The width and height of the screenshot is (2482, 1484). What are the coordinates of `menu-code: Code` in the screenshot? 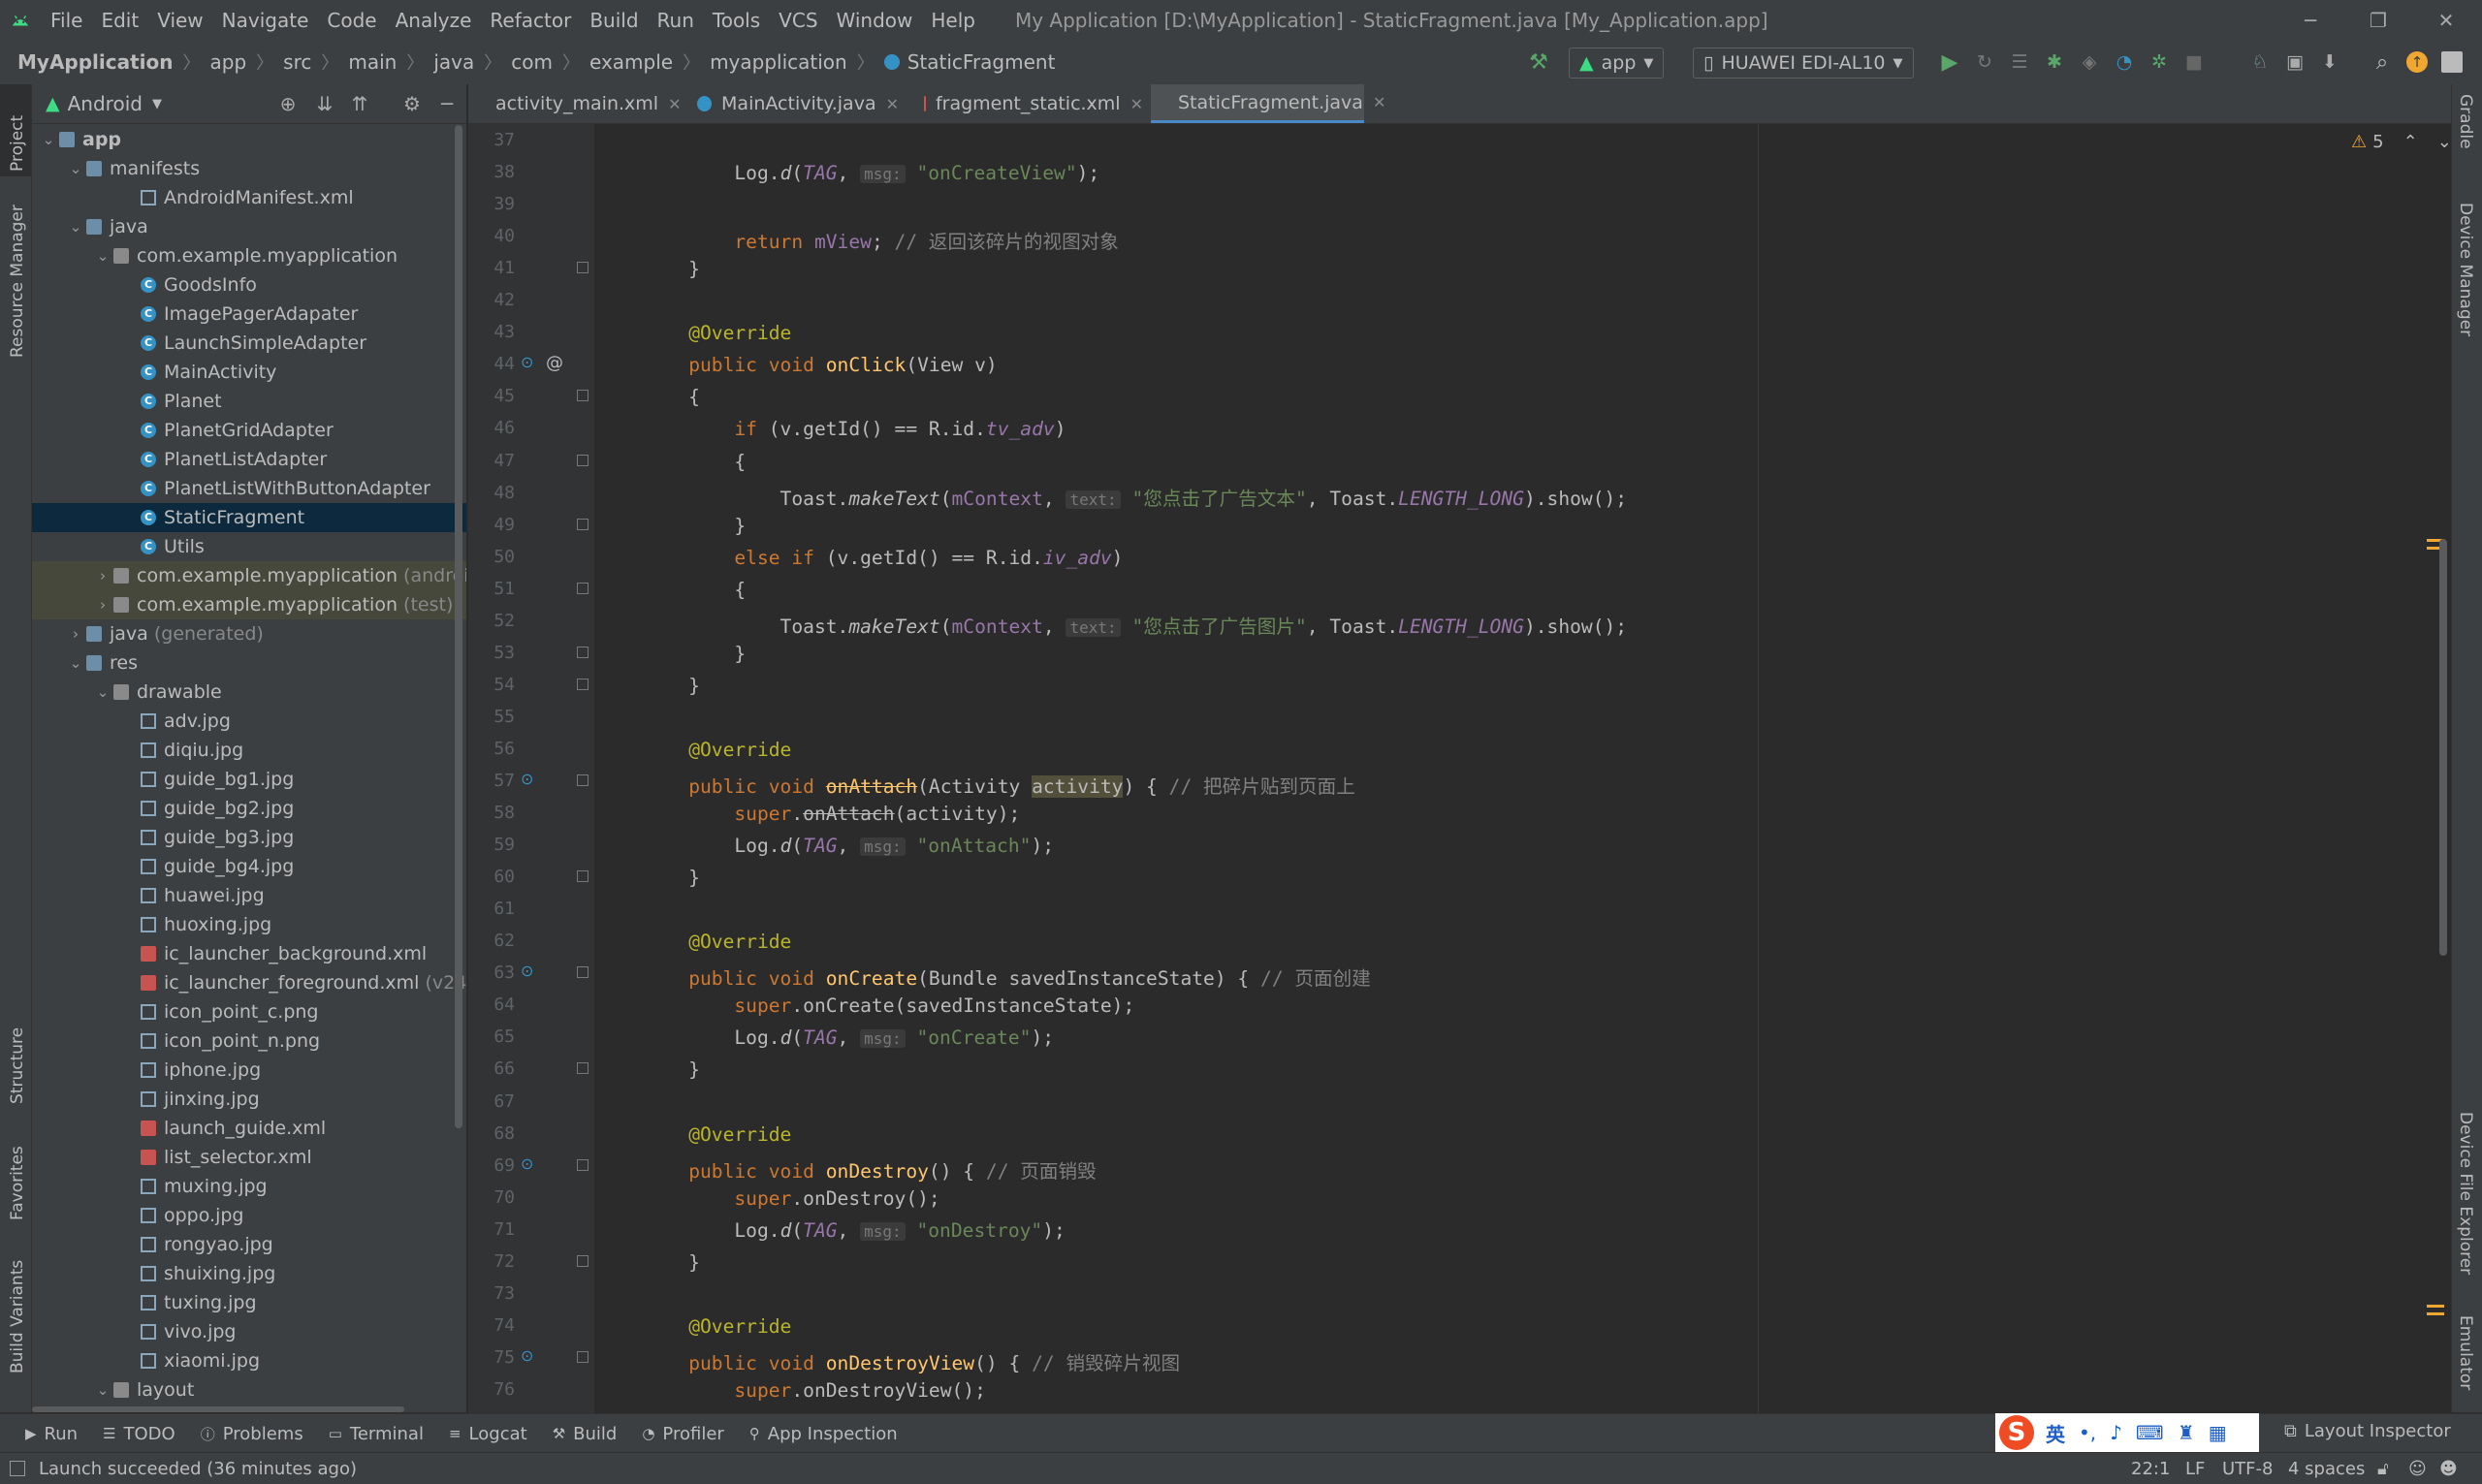 It's located at (351, 21).